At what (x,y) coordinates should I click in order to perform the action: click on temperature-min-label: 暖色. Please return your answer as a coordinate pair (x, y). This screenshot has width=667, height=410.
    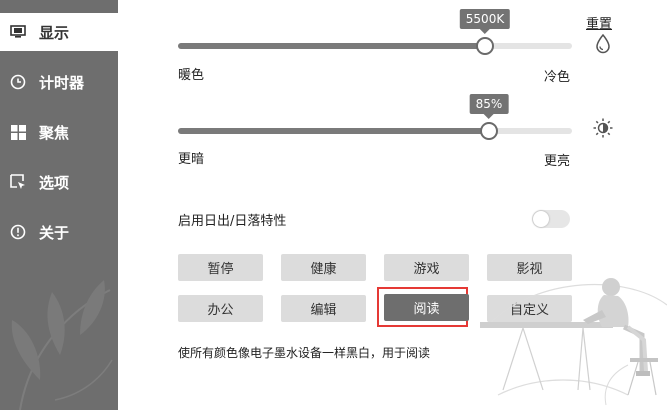
    Looking at the image, I should click on (191, 75).